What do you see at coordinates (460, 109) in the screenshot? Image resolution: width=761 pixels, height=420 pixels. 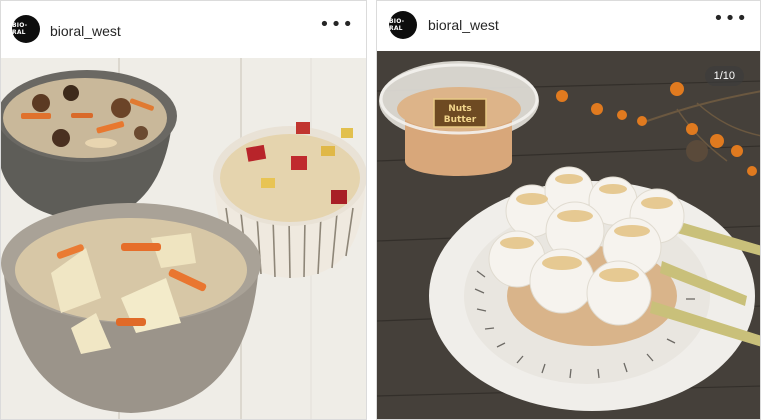 I see `jar-label-line1: Nuts` at bounding box center [460, 109].